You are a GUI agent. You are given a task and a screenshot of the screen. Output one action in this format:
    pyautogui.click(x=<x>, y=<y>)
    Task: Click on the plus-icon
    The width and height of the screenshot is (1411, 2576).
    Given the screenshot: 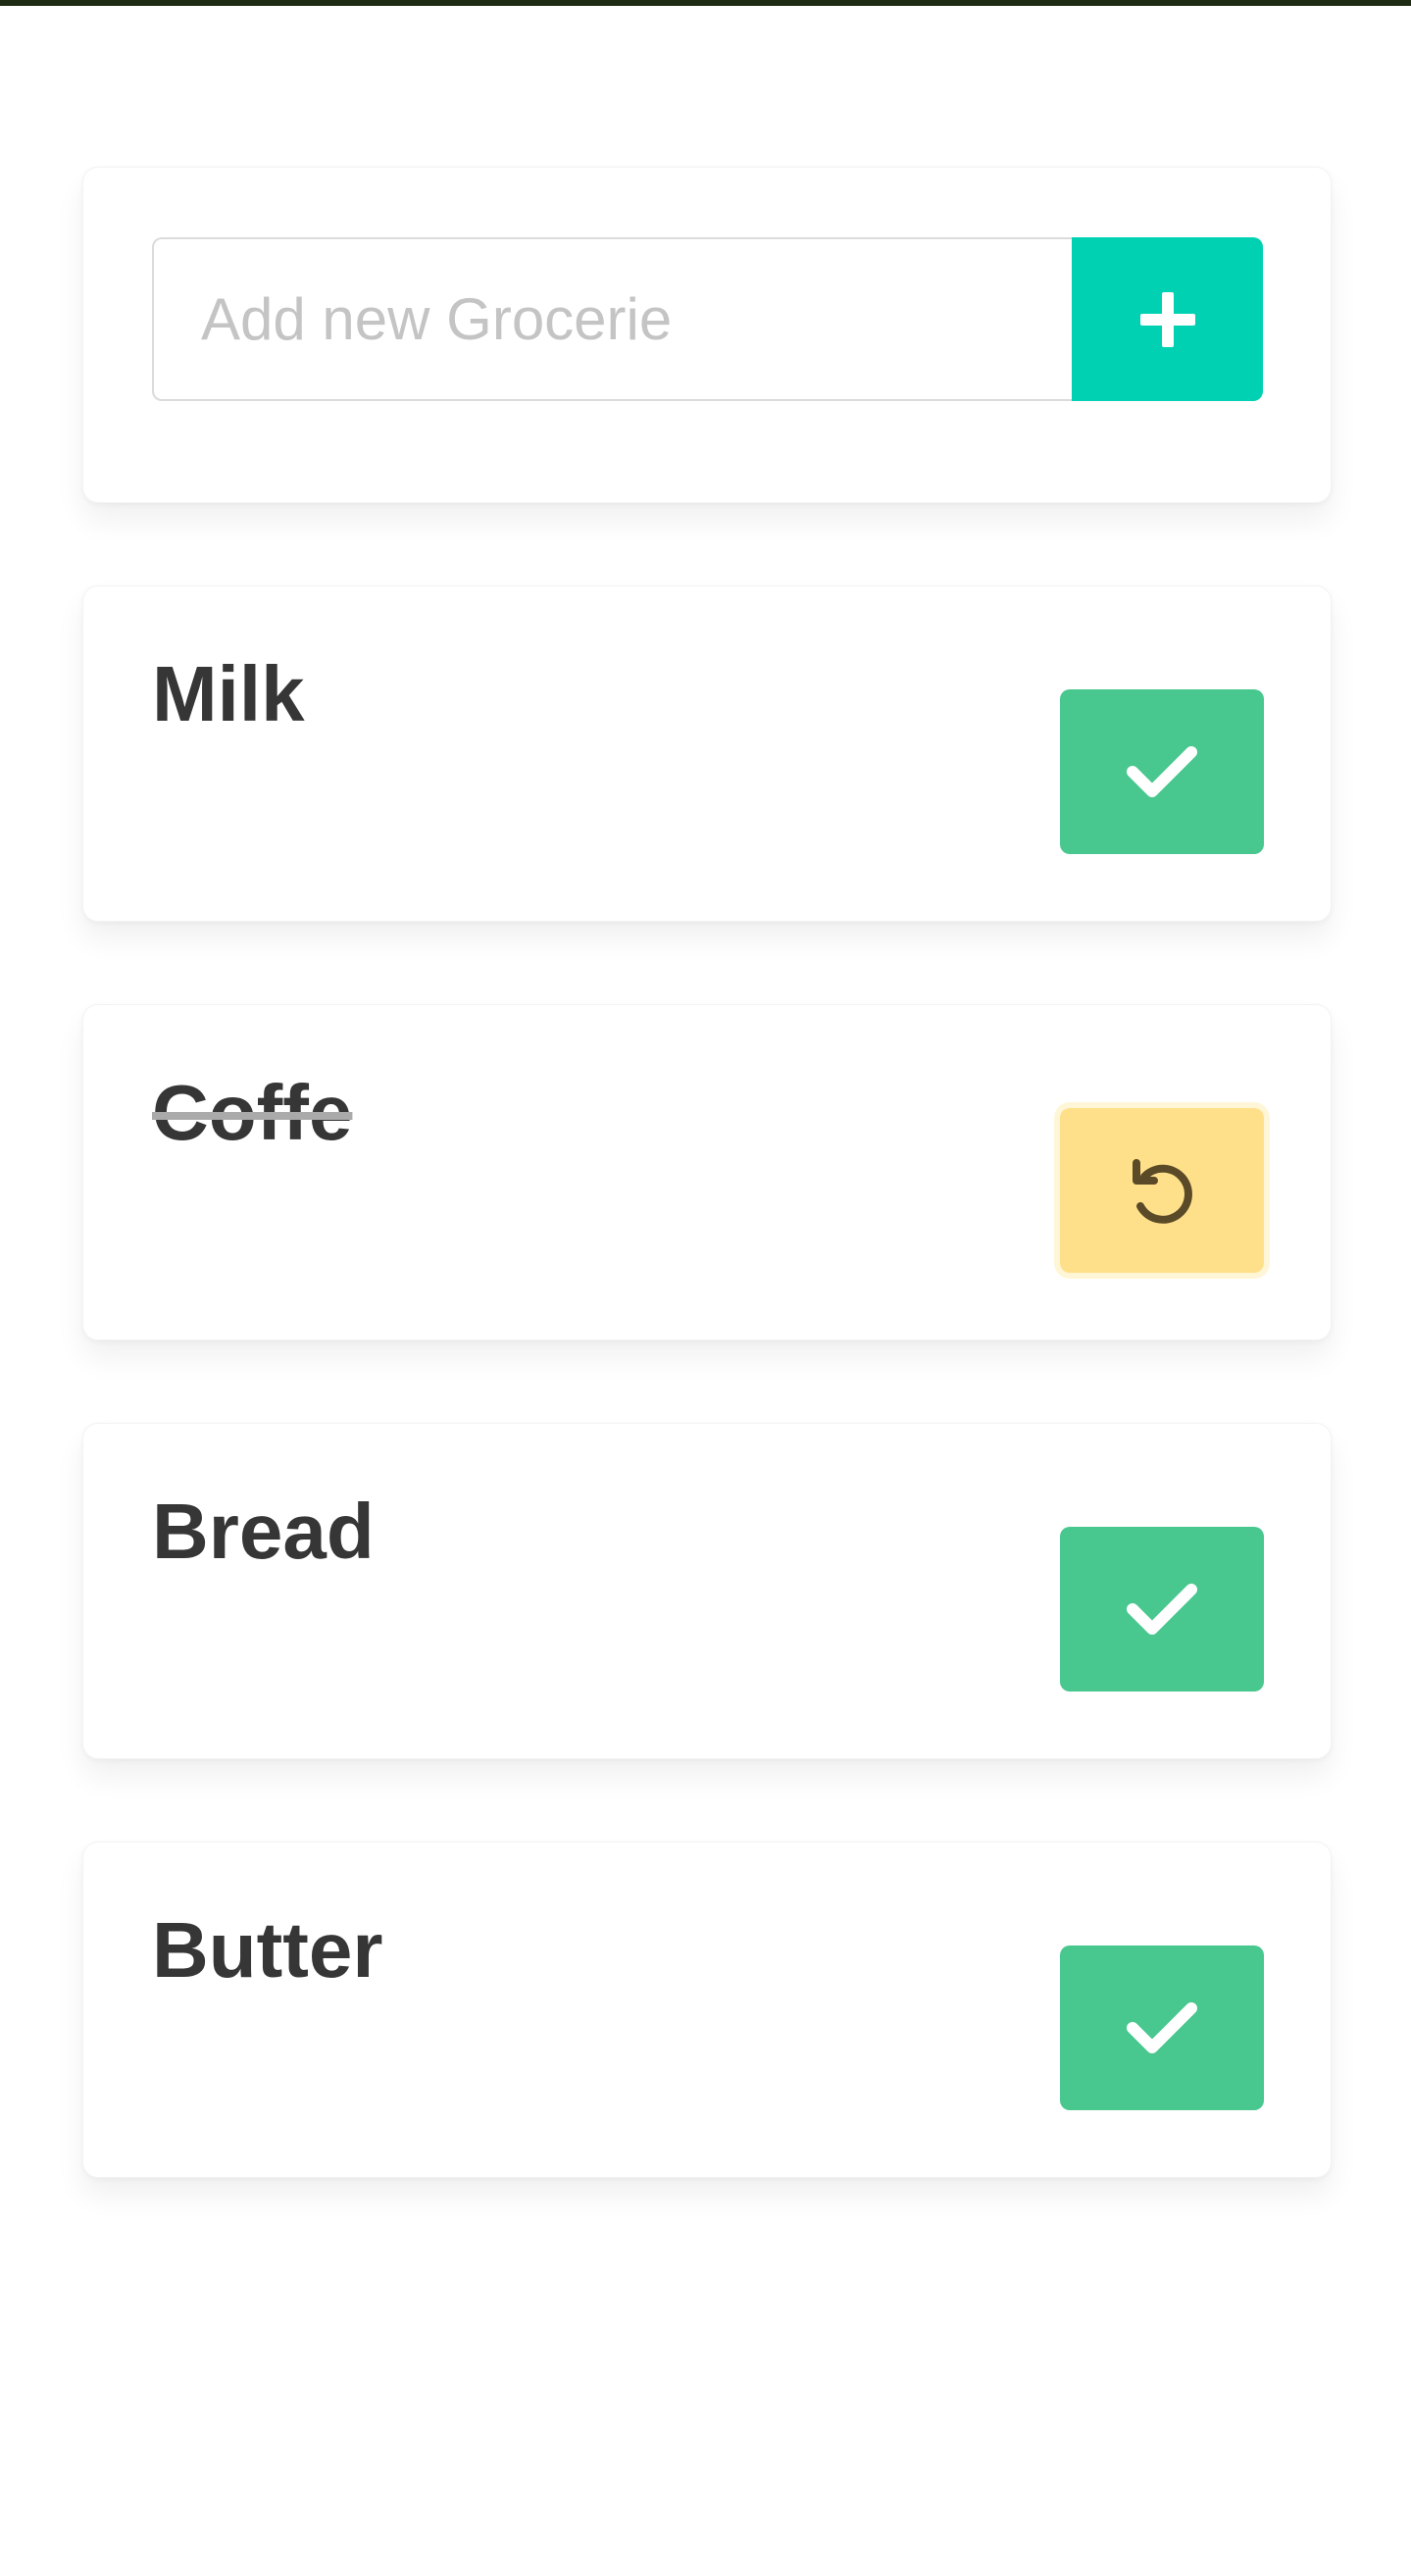 What is the action you would take?
    pyautogui.click(x=1167, y=319)
    